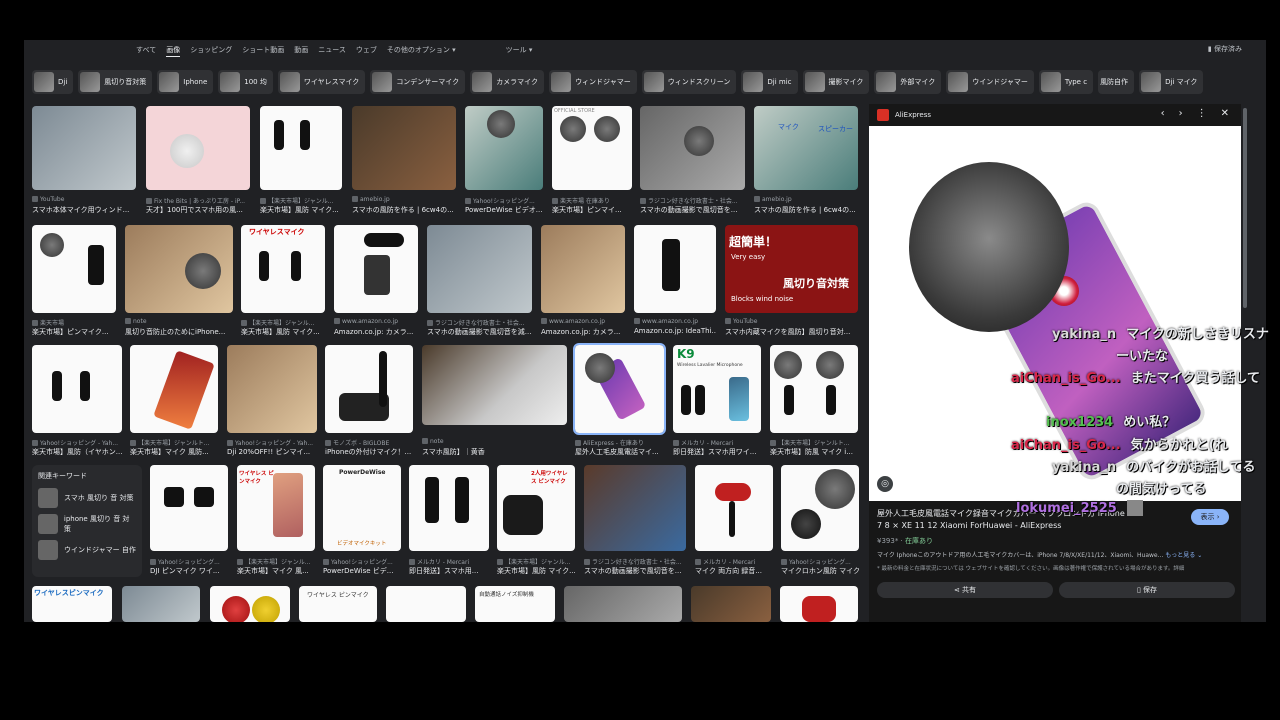  I want to click on chip: ウィンドスクリーン, so click(689, 82).